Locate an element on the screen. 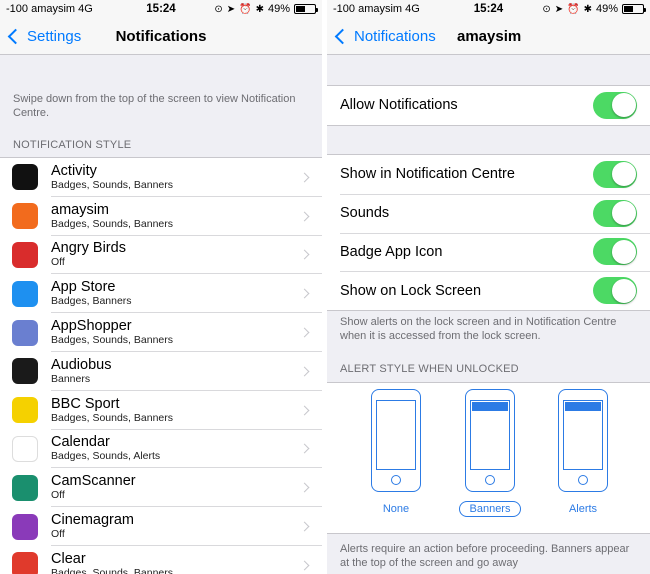 This screenshot has width=650, height=574. clear-icon is located at coordinates (25, 563).